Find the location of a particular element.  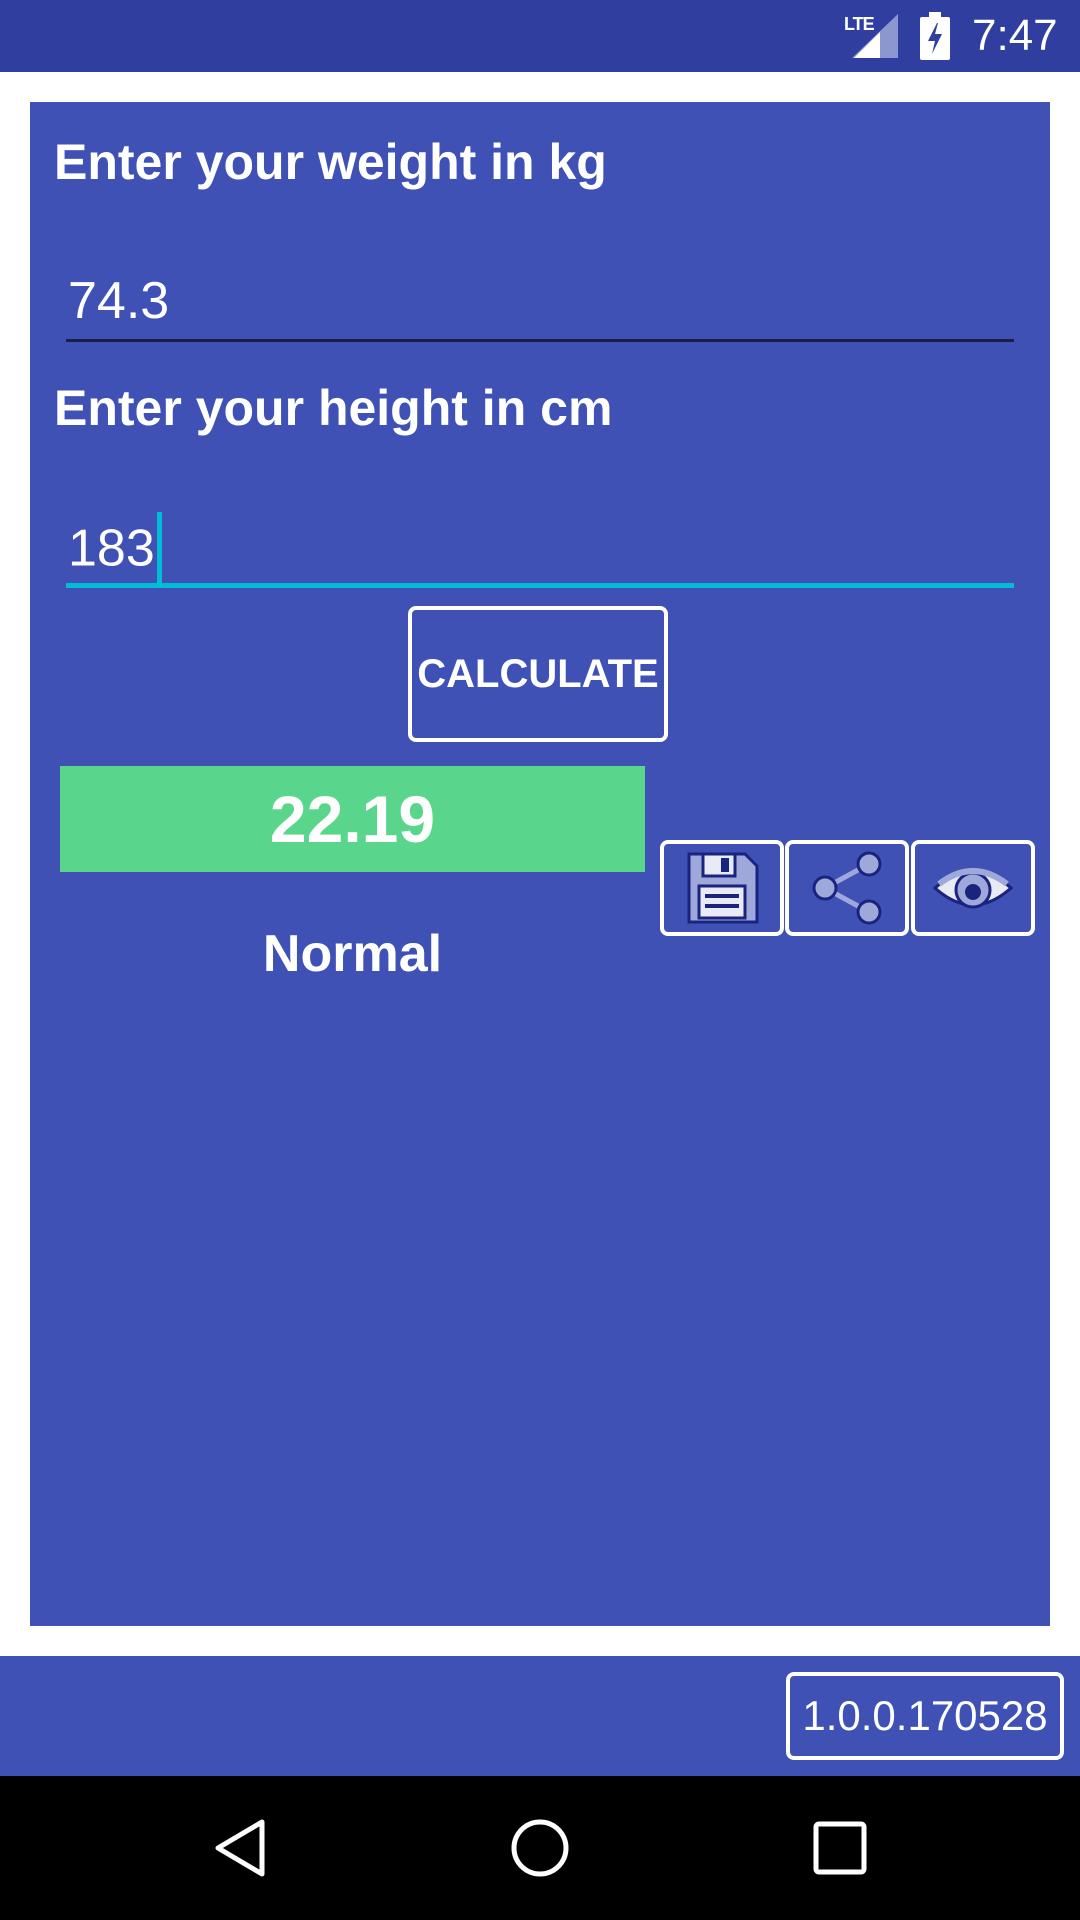

clock: 7:47 is located at coordinates (1015, 35).